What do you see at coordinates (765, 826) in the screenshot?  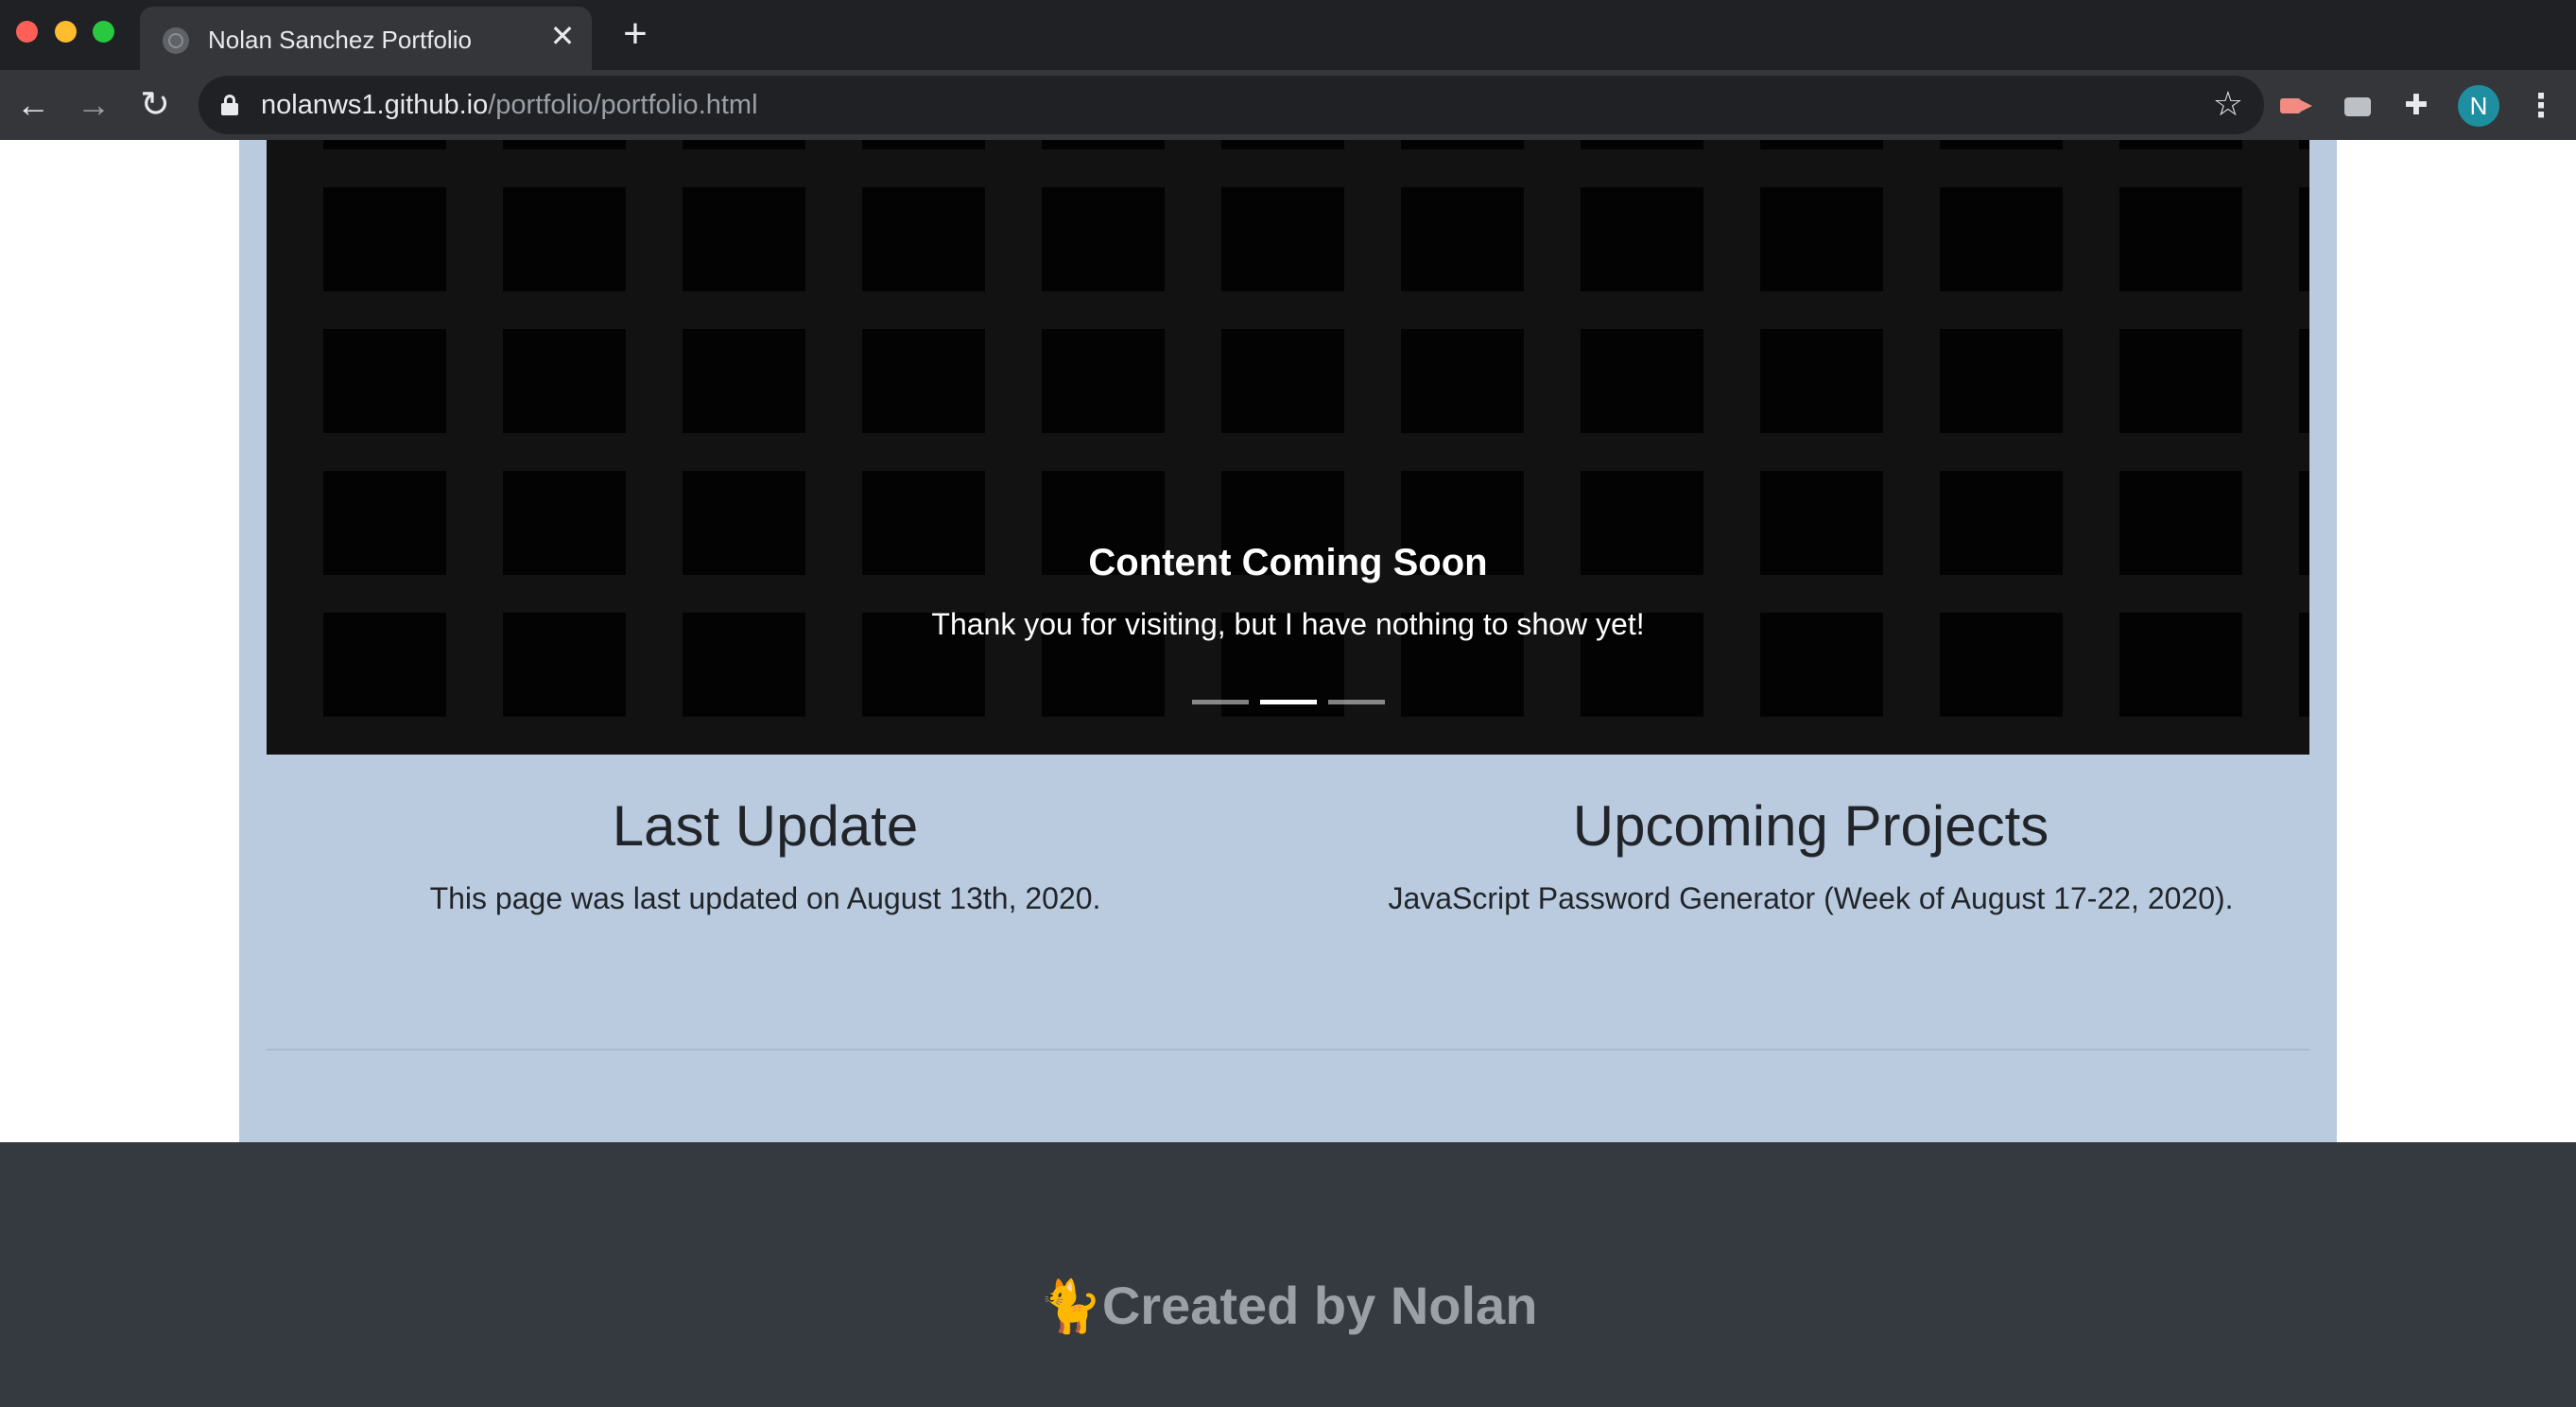 I see `last-update-heading: Last Update` at bounding box center [765, 826].